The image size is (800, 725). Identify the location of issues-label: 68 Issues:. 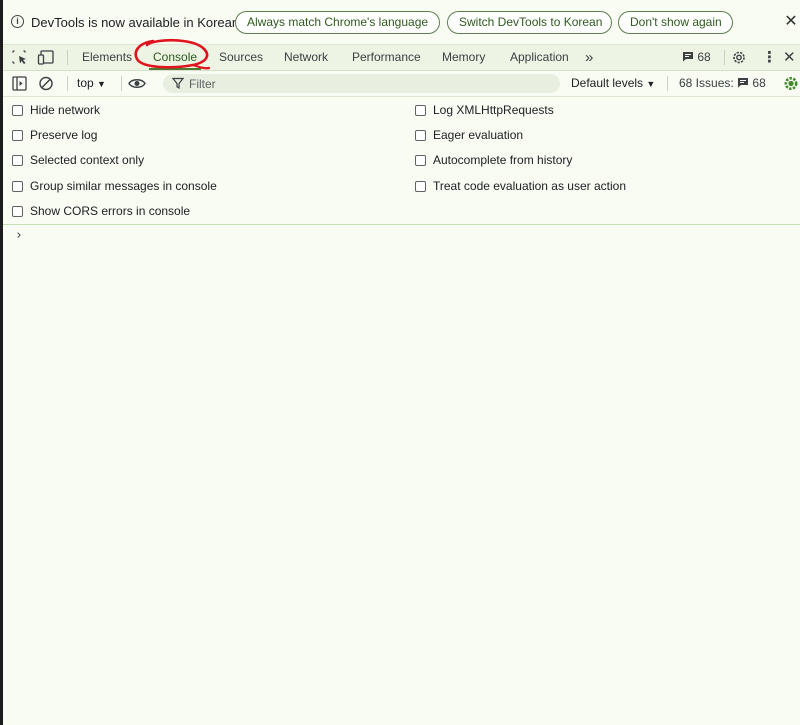
(706, 83).